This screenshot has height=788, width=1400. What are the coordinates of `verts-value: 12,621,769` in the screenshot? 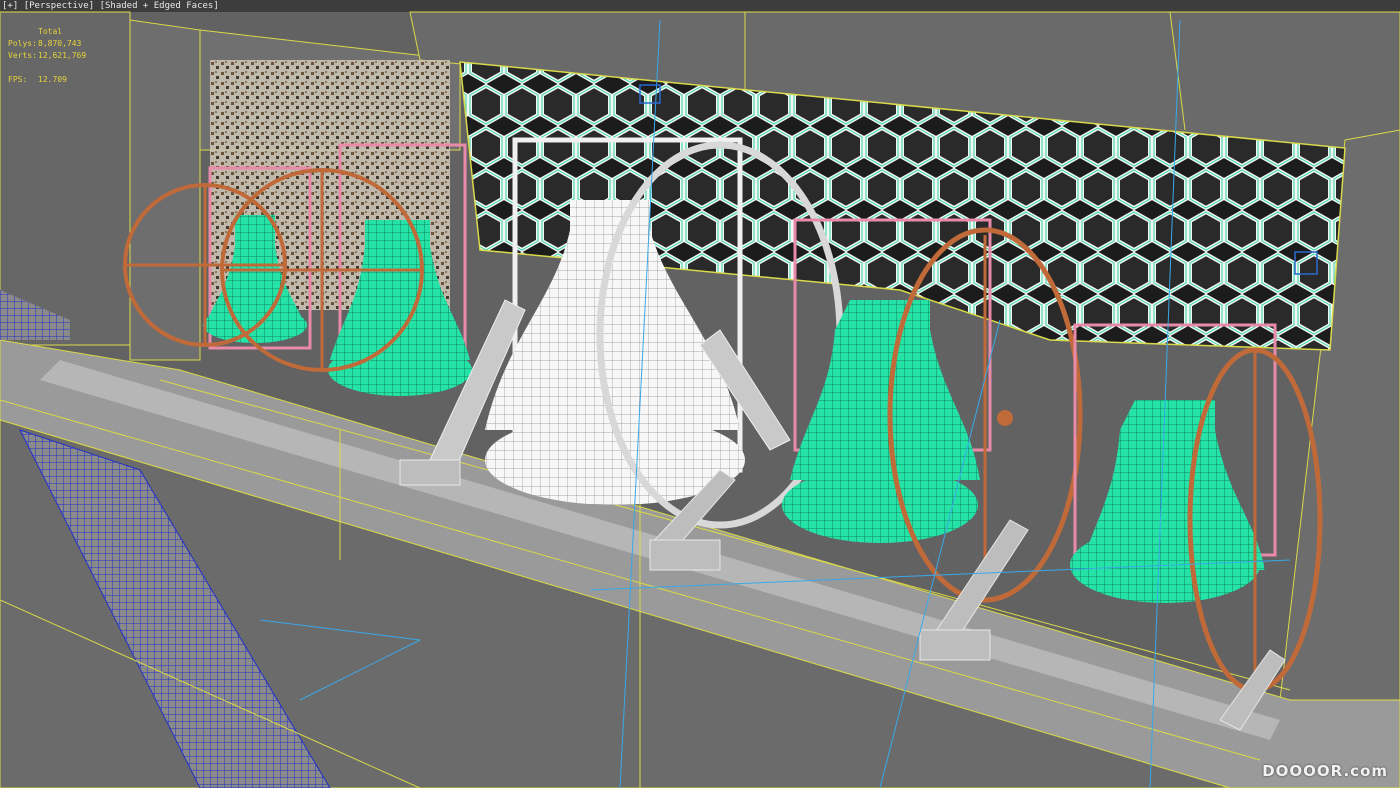 It's located at (62, 55).